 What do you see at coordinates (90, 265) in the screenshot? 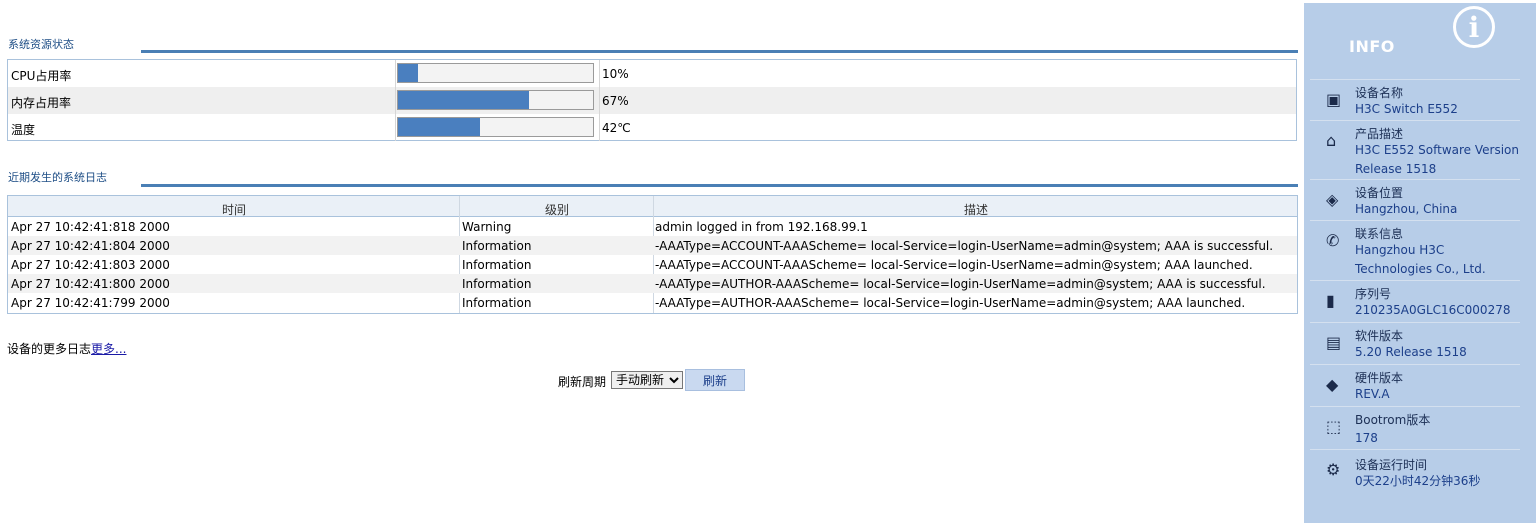
I see `log-time: Apr 27 10:42:41:803 2000` at bounding box center [90, 265].